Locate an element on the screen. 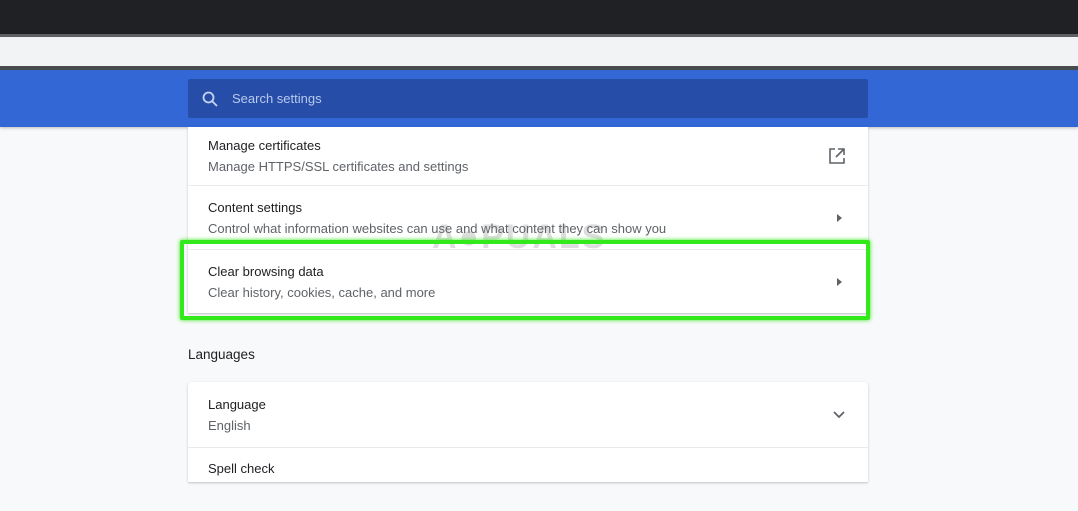  open-external-icon is located at coordinates (837, 156).